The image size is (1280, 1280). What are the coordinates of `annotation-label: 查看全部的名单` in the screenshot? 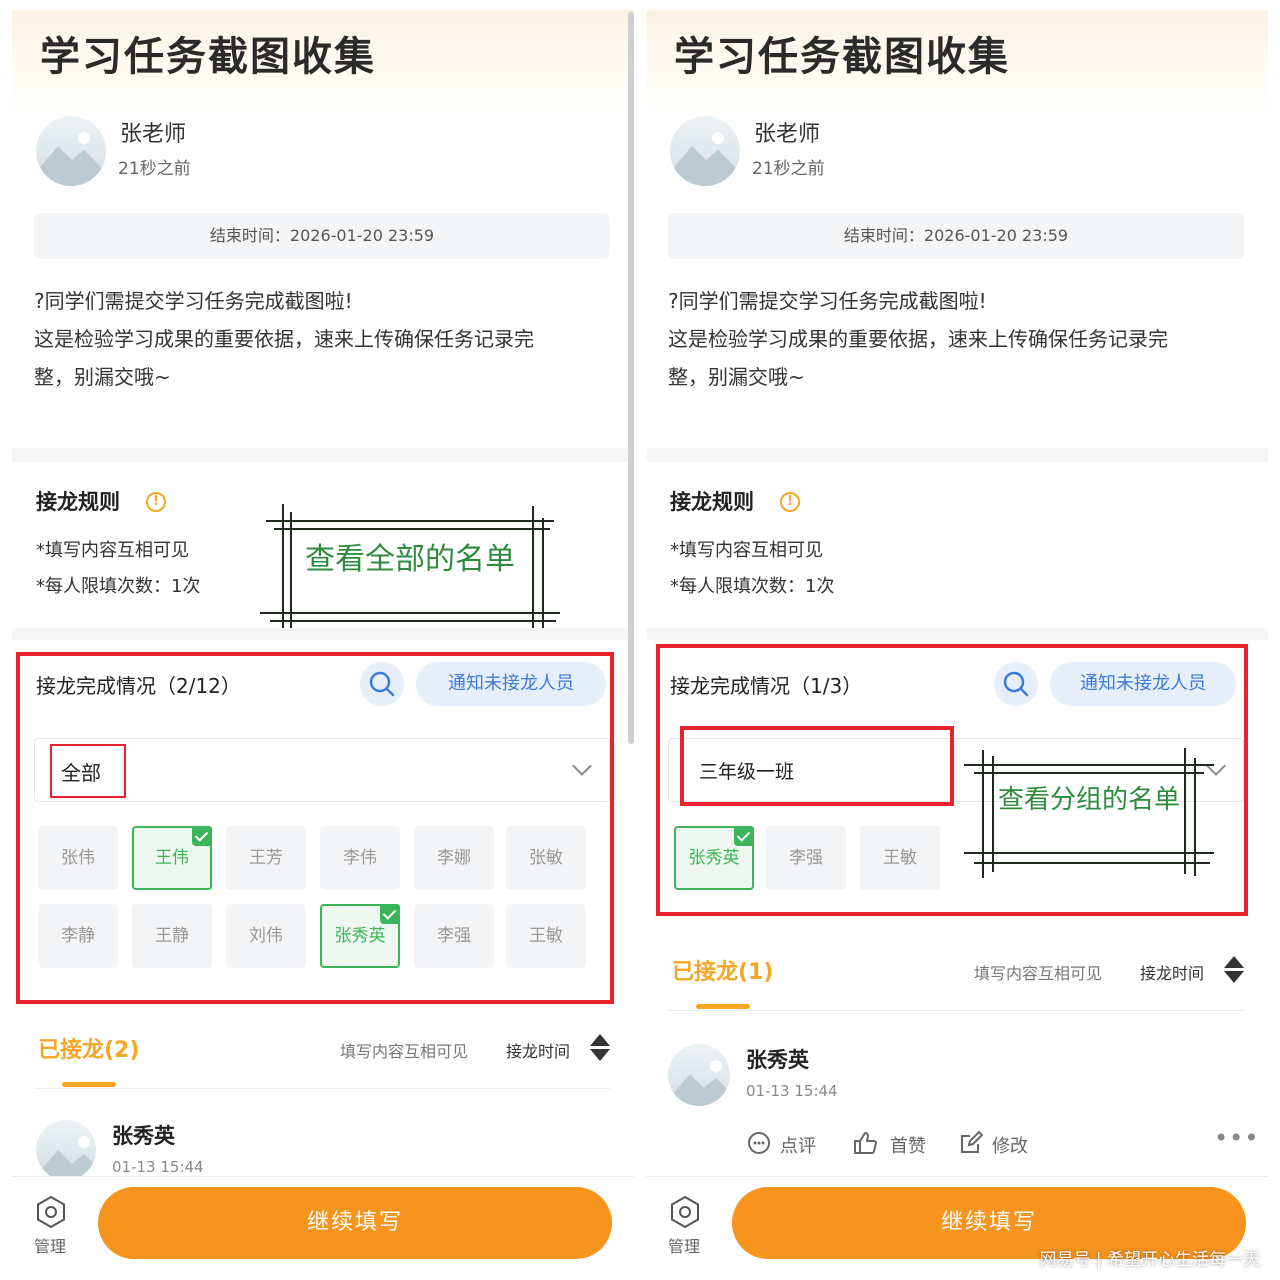 It's located at (410, 559).